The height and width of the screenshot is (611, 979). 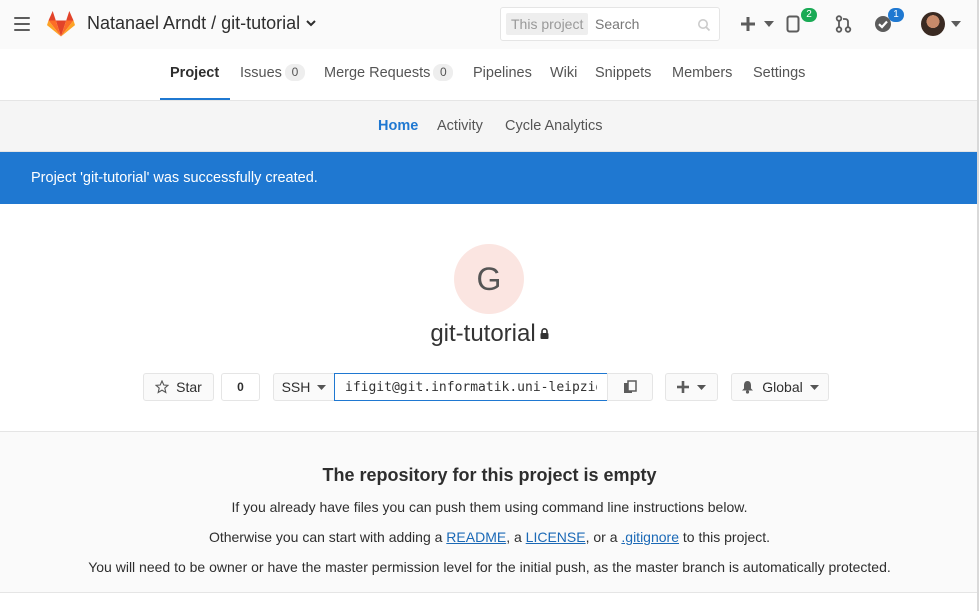 I want to click on page-bottom, so click(x=489, y=602).